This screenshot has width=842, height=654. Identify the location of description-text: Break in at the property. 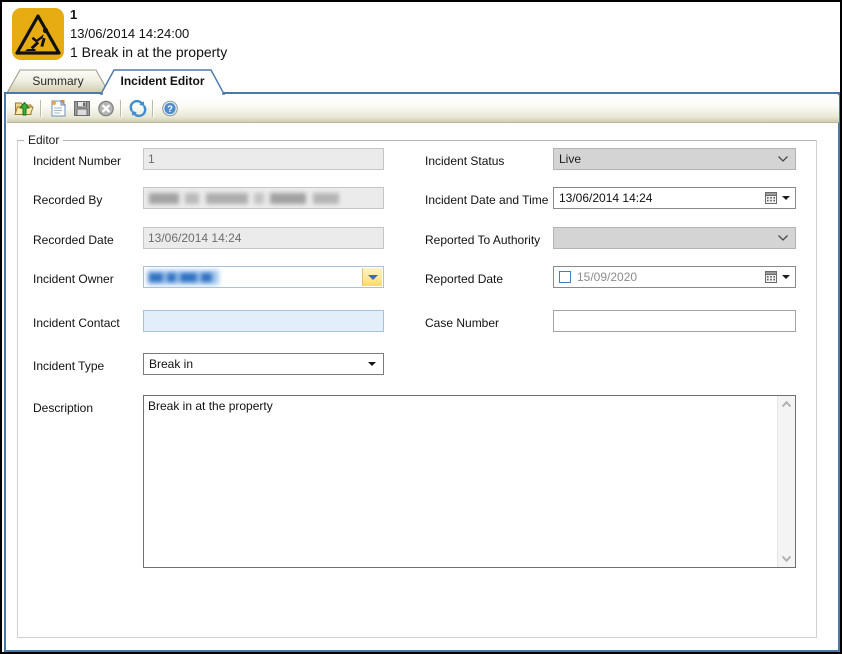
(210, 406).